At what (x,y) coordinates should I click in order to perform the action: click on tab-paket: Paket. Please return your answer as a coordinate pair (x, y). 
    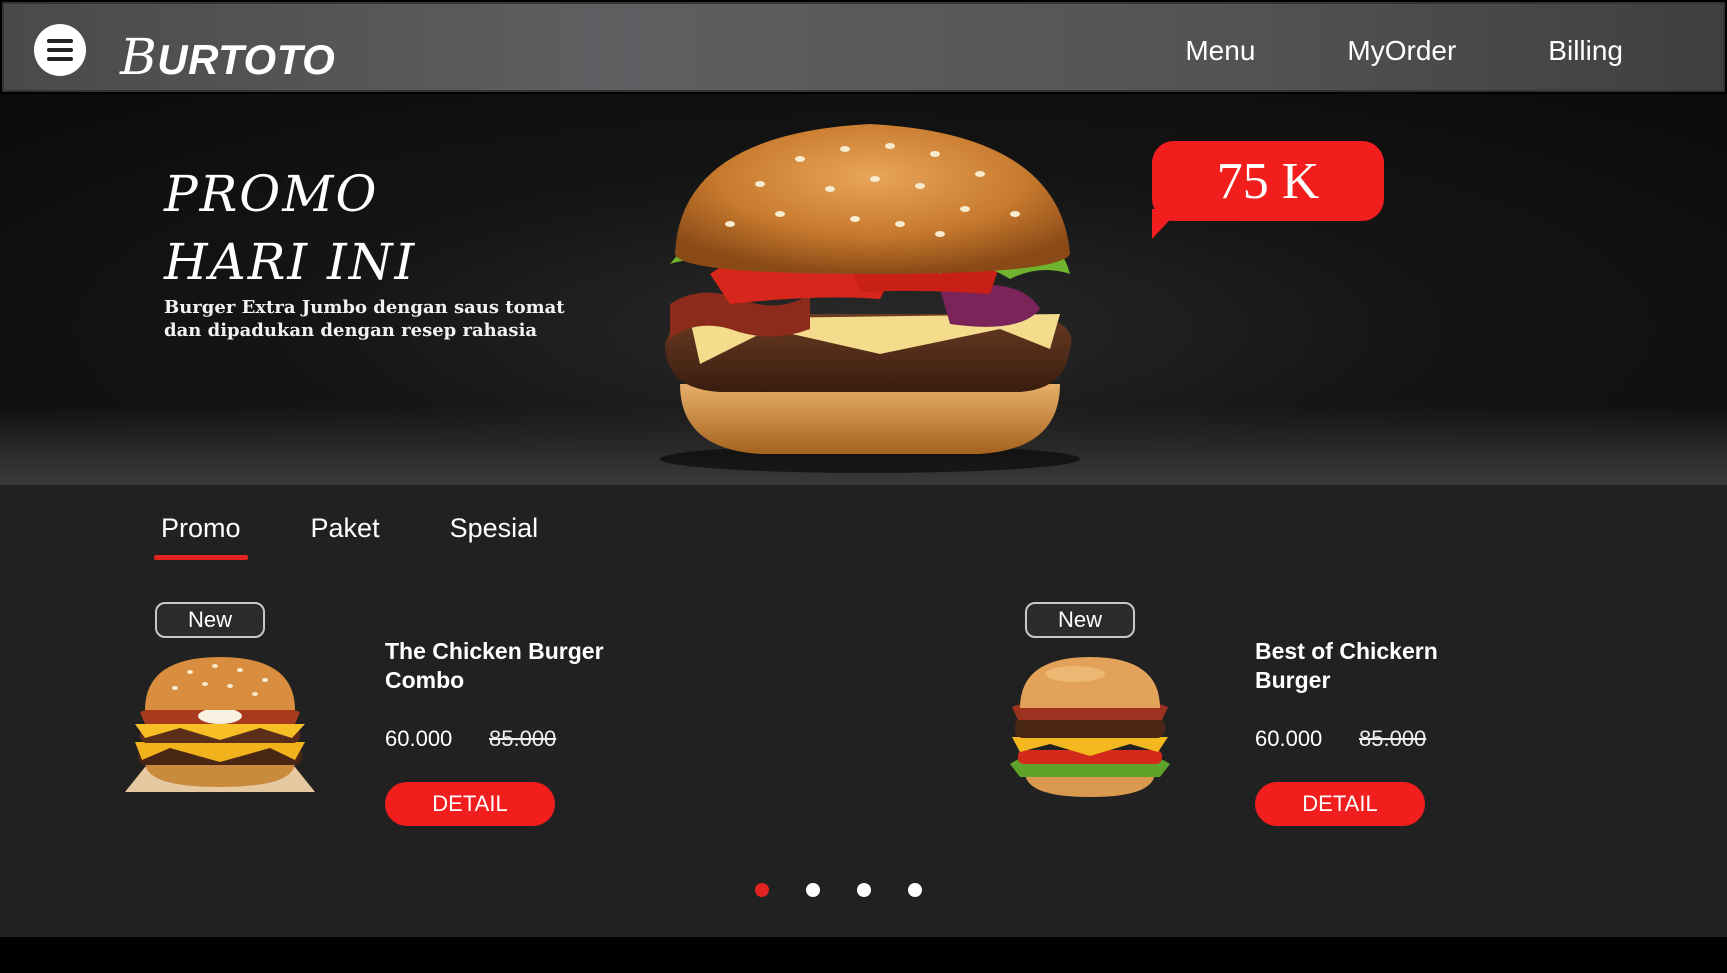
    Looking at the image, I should click on (345, 536).